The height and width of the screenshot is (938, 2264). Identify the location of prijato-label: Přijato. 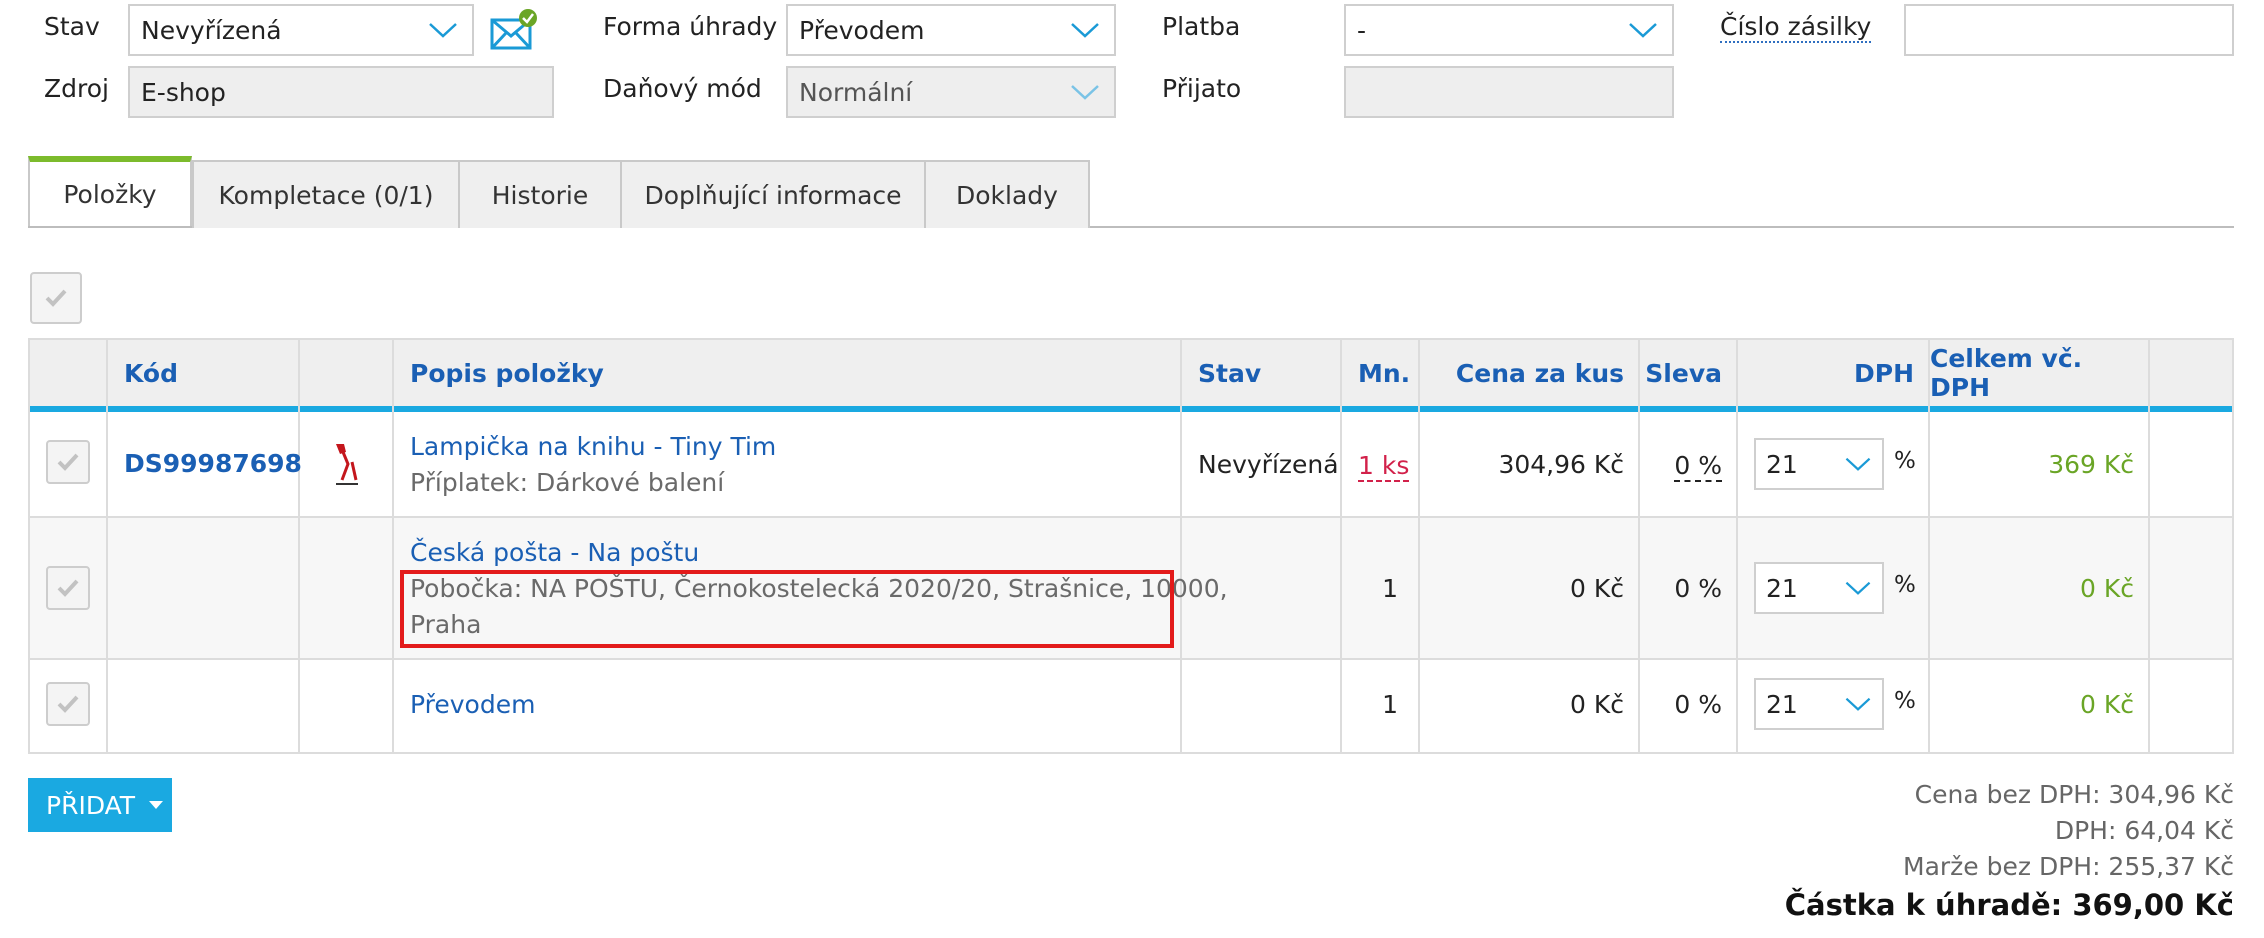
(1202, 88).